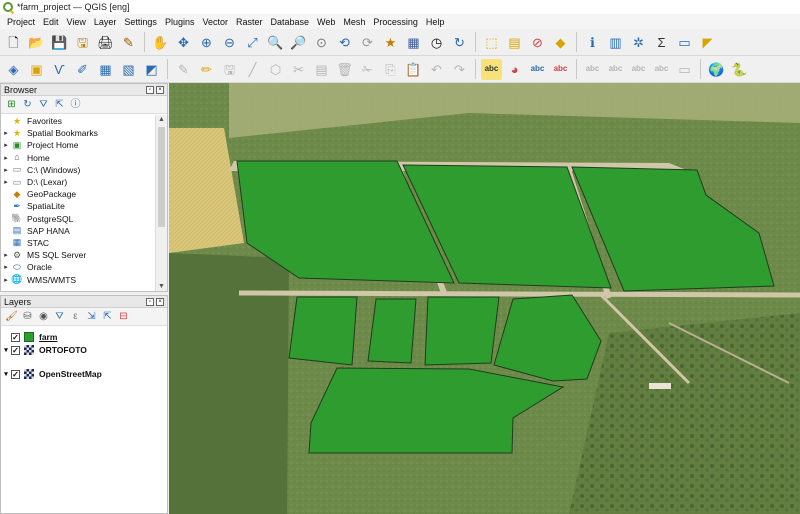 This screenshot has height=514, width=800. Describe the element at coordinates (367, 42) in the screenshot. I see `zoom-next-icon: ⟳` at that location.